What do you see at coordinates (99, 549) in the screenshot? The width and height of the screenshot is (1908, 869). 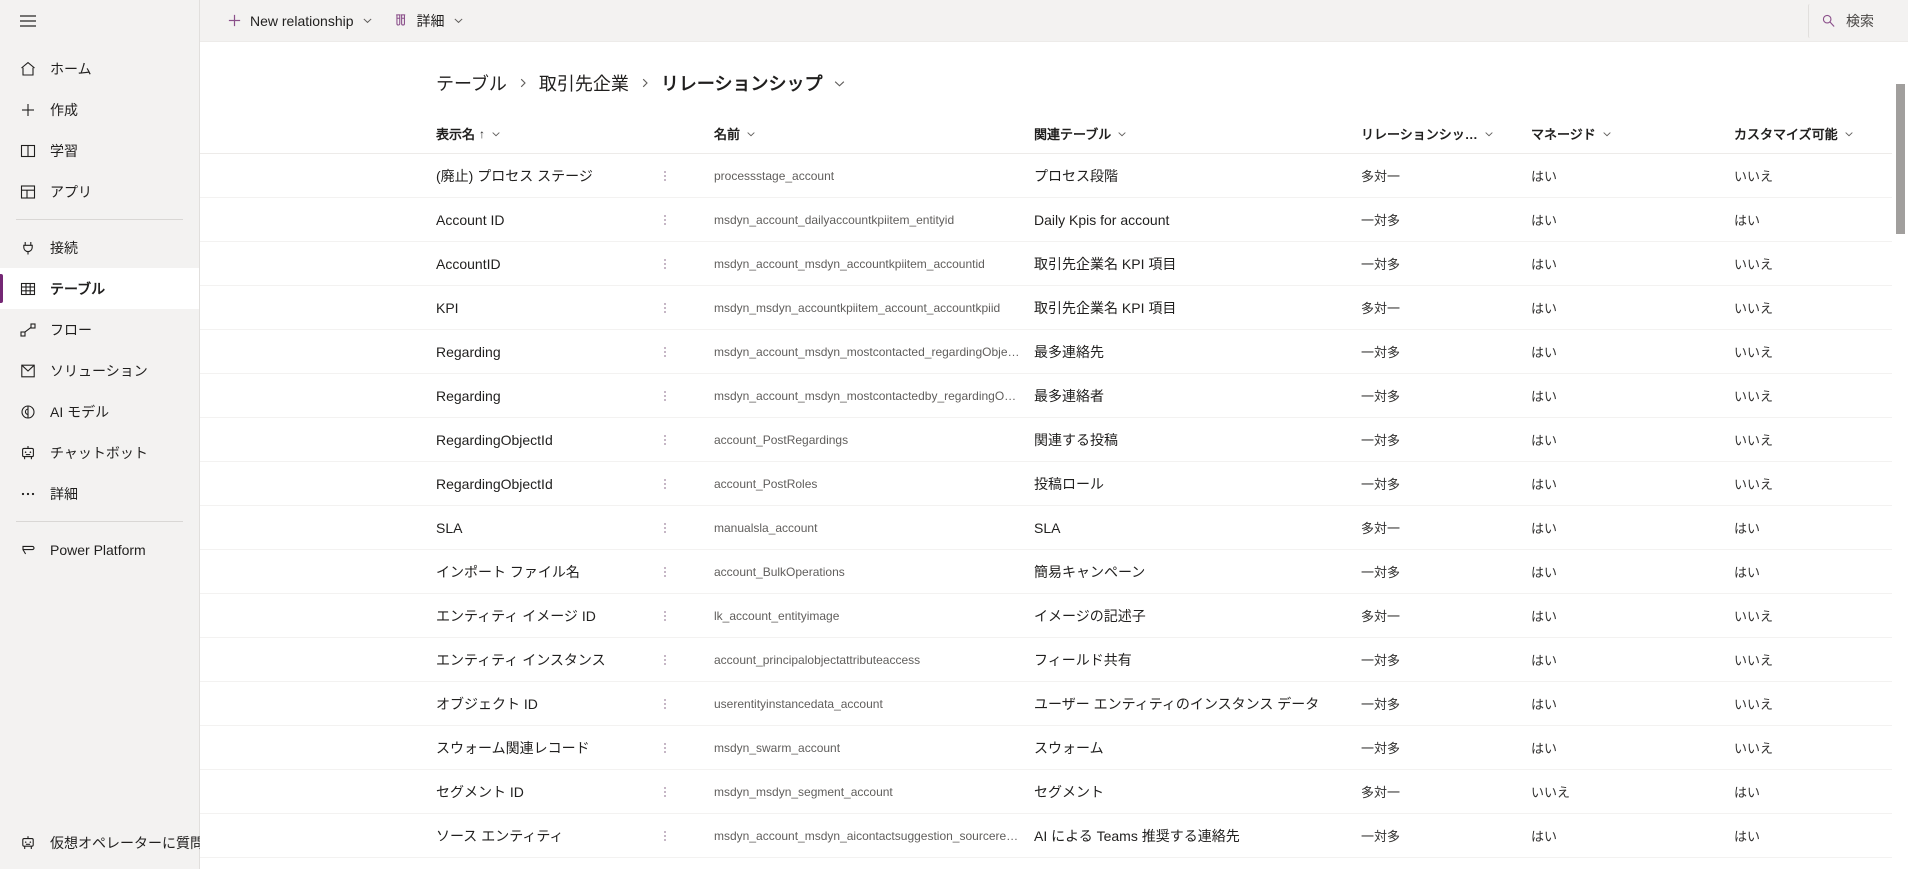 I see `sidebar-item-power-platform: Power Platform` at bounding box center [99, 549].